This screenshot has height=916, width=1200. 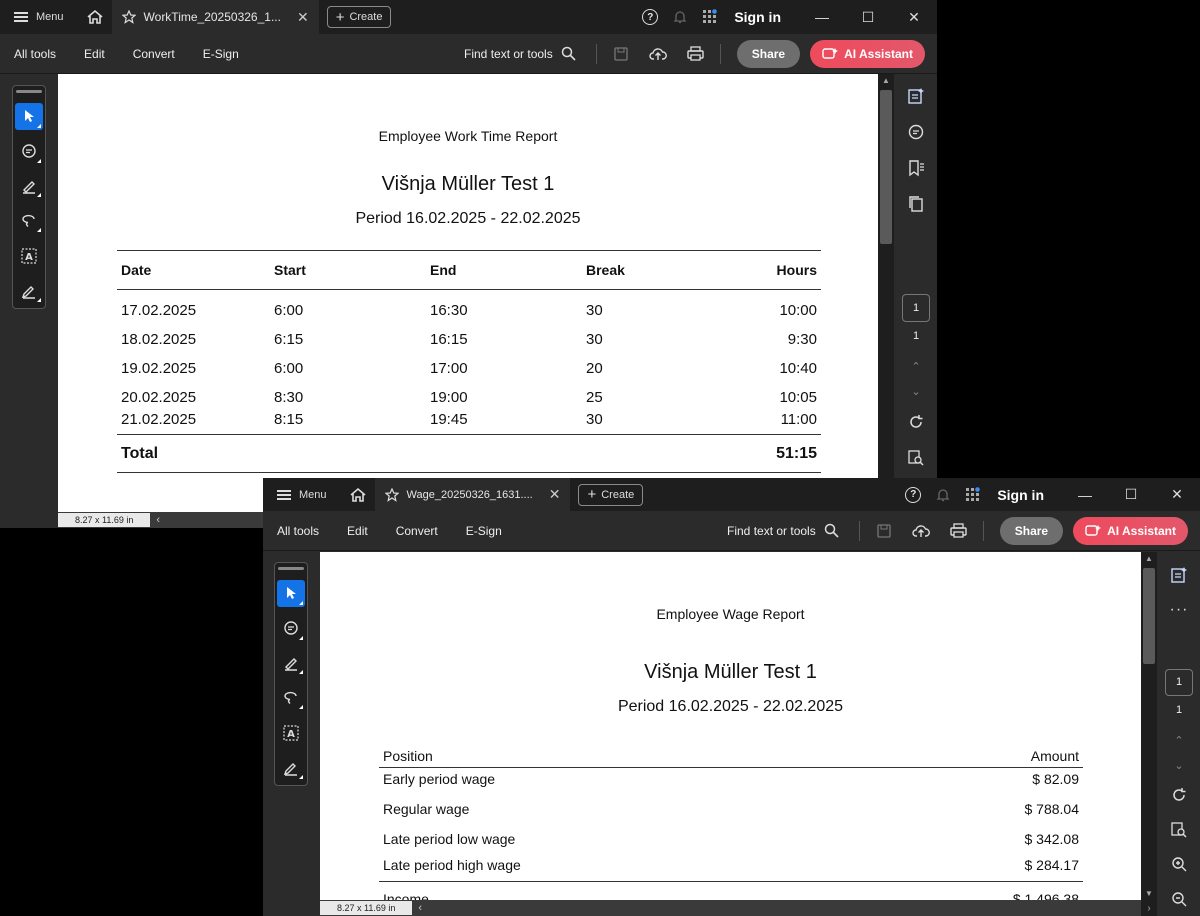 What do you see at coordinates (916, 168) in the screenshot?
I see `bookmarks-button` at bounding box center [916, 168].